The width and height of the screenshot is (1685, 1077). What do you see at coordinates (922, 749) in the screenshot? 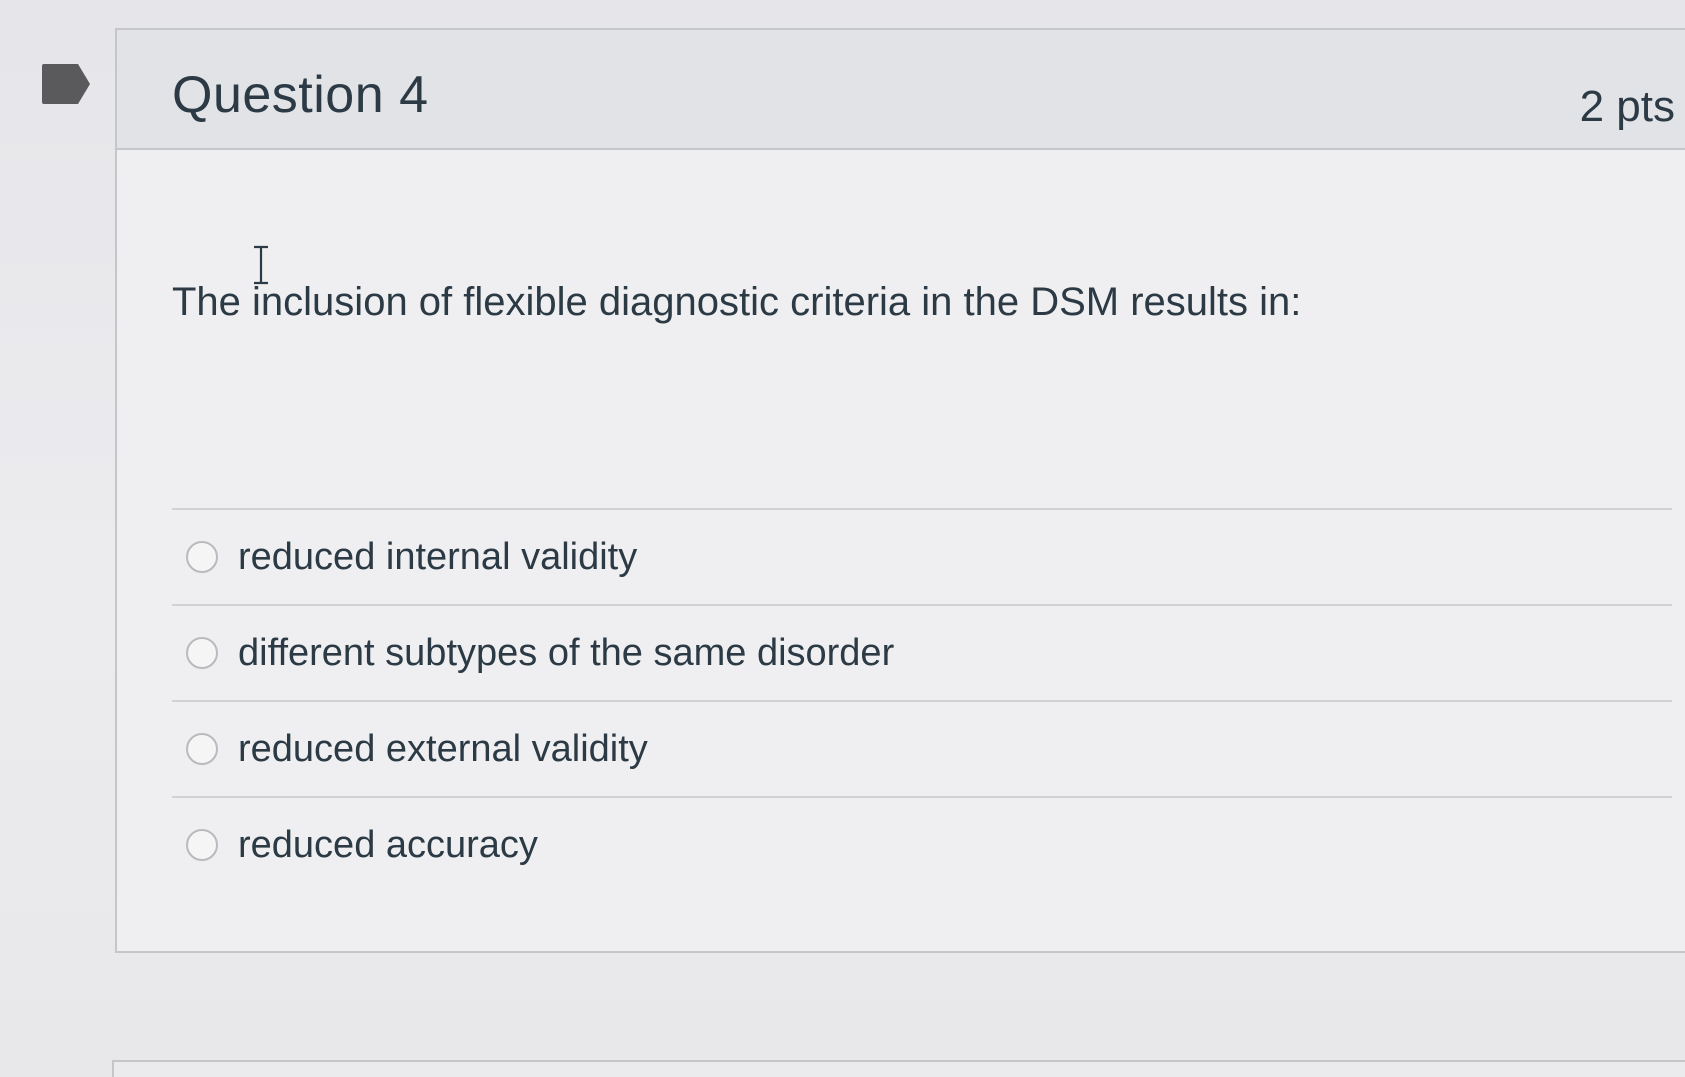
I see `answer-option-3: reduced external validity` at bounding box center [922, 749].